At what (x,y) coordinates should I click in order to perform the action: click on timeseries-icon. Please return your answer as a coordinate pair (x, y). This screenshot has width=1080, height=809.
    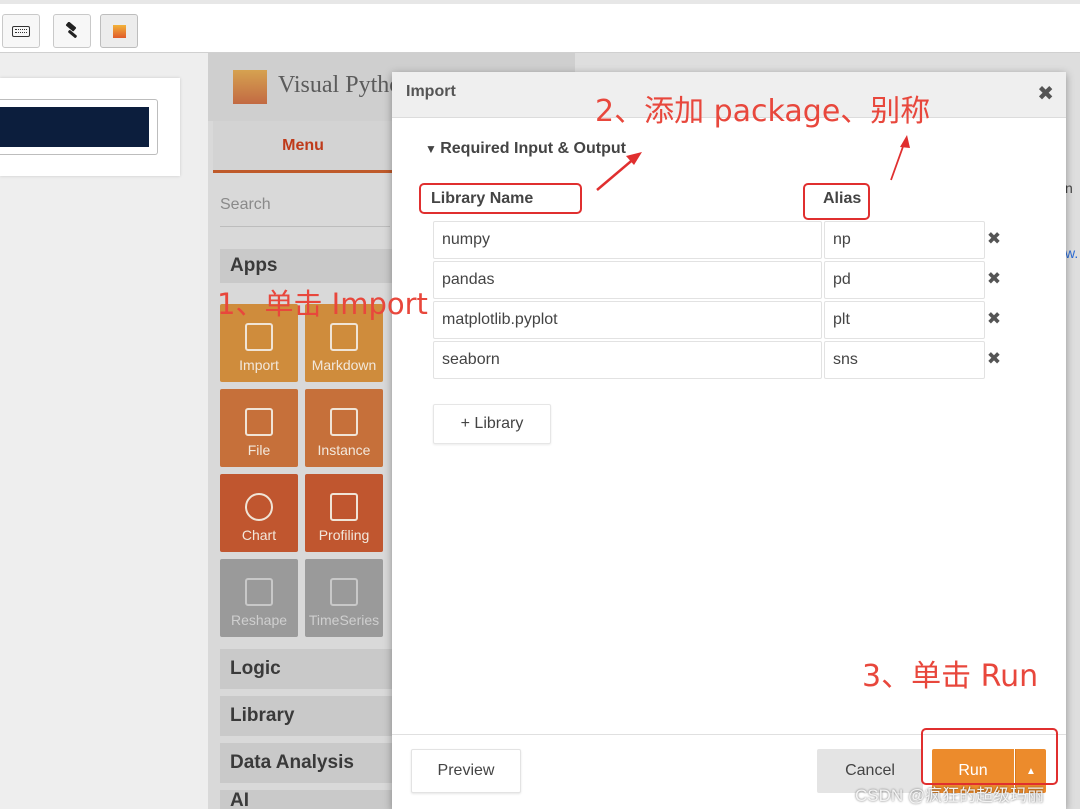
    Looking at the image, I should click on (344, 592).